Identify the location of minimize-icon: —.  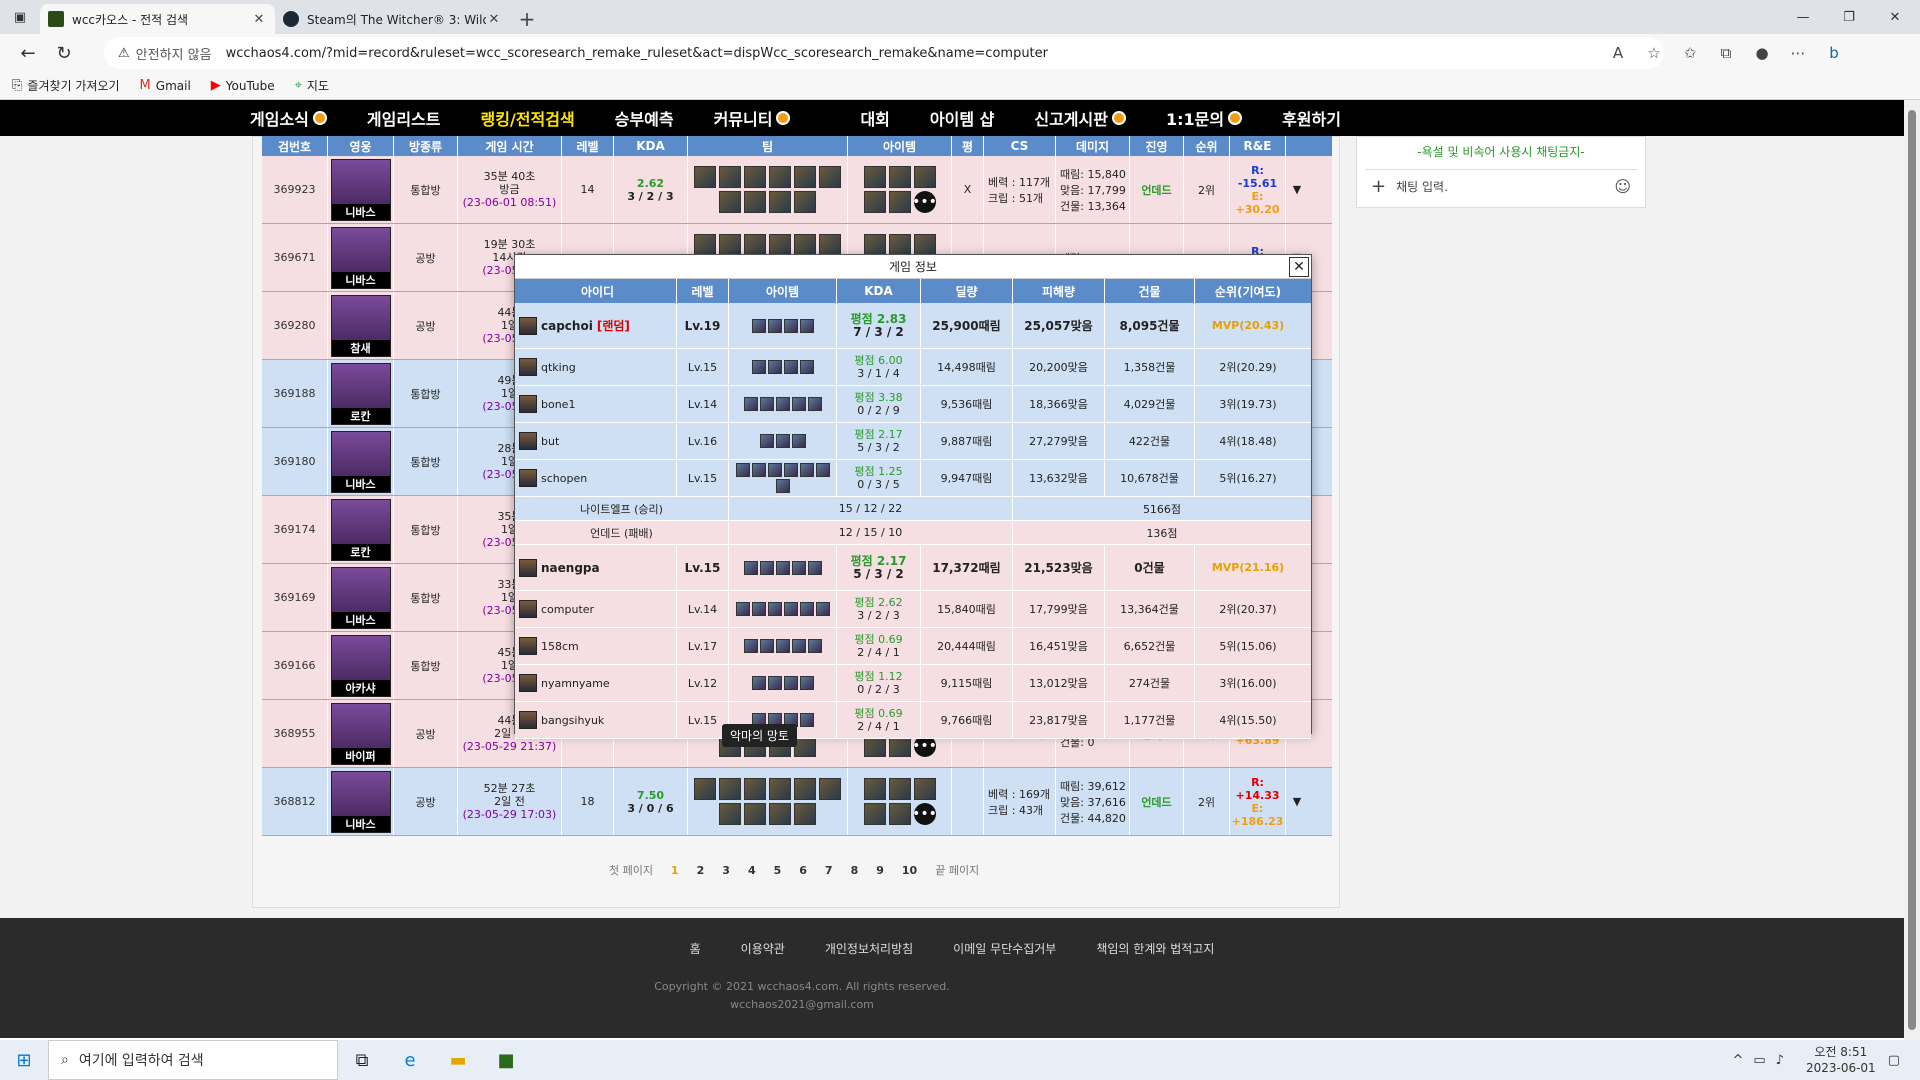
(1803, 17).